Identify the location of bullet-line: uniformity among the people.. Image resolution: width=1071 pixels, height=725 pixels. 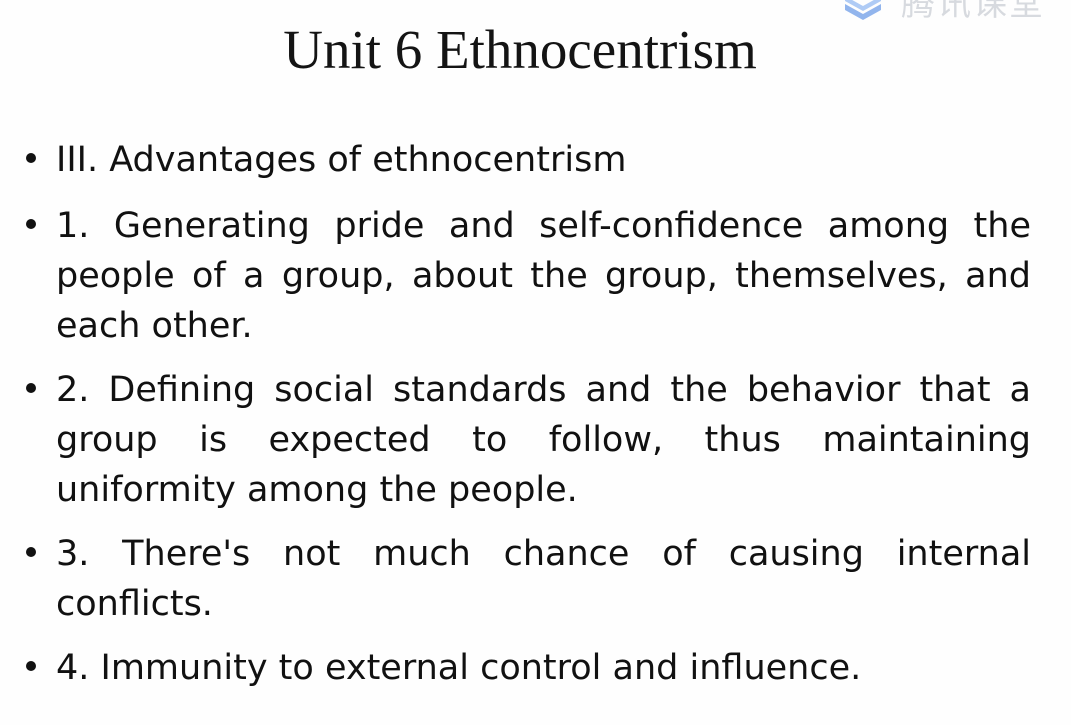
(317, 490).